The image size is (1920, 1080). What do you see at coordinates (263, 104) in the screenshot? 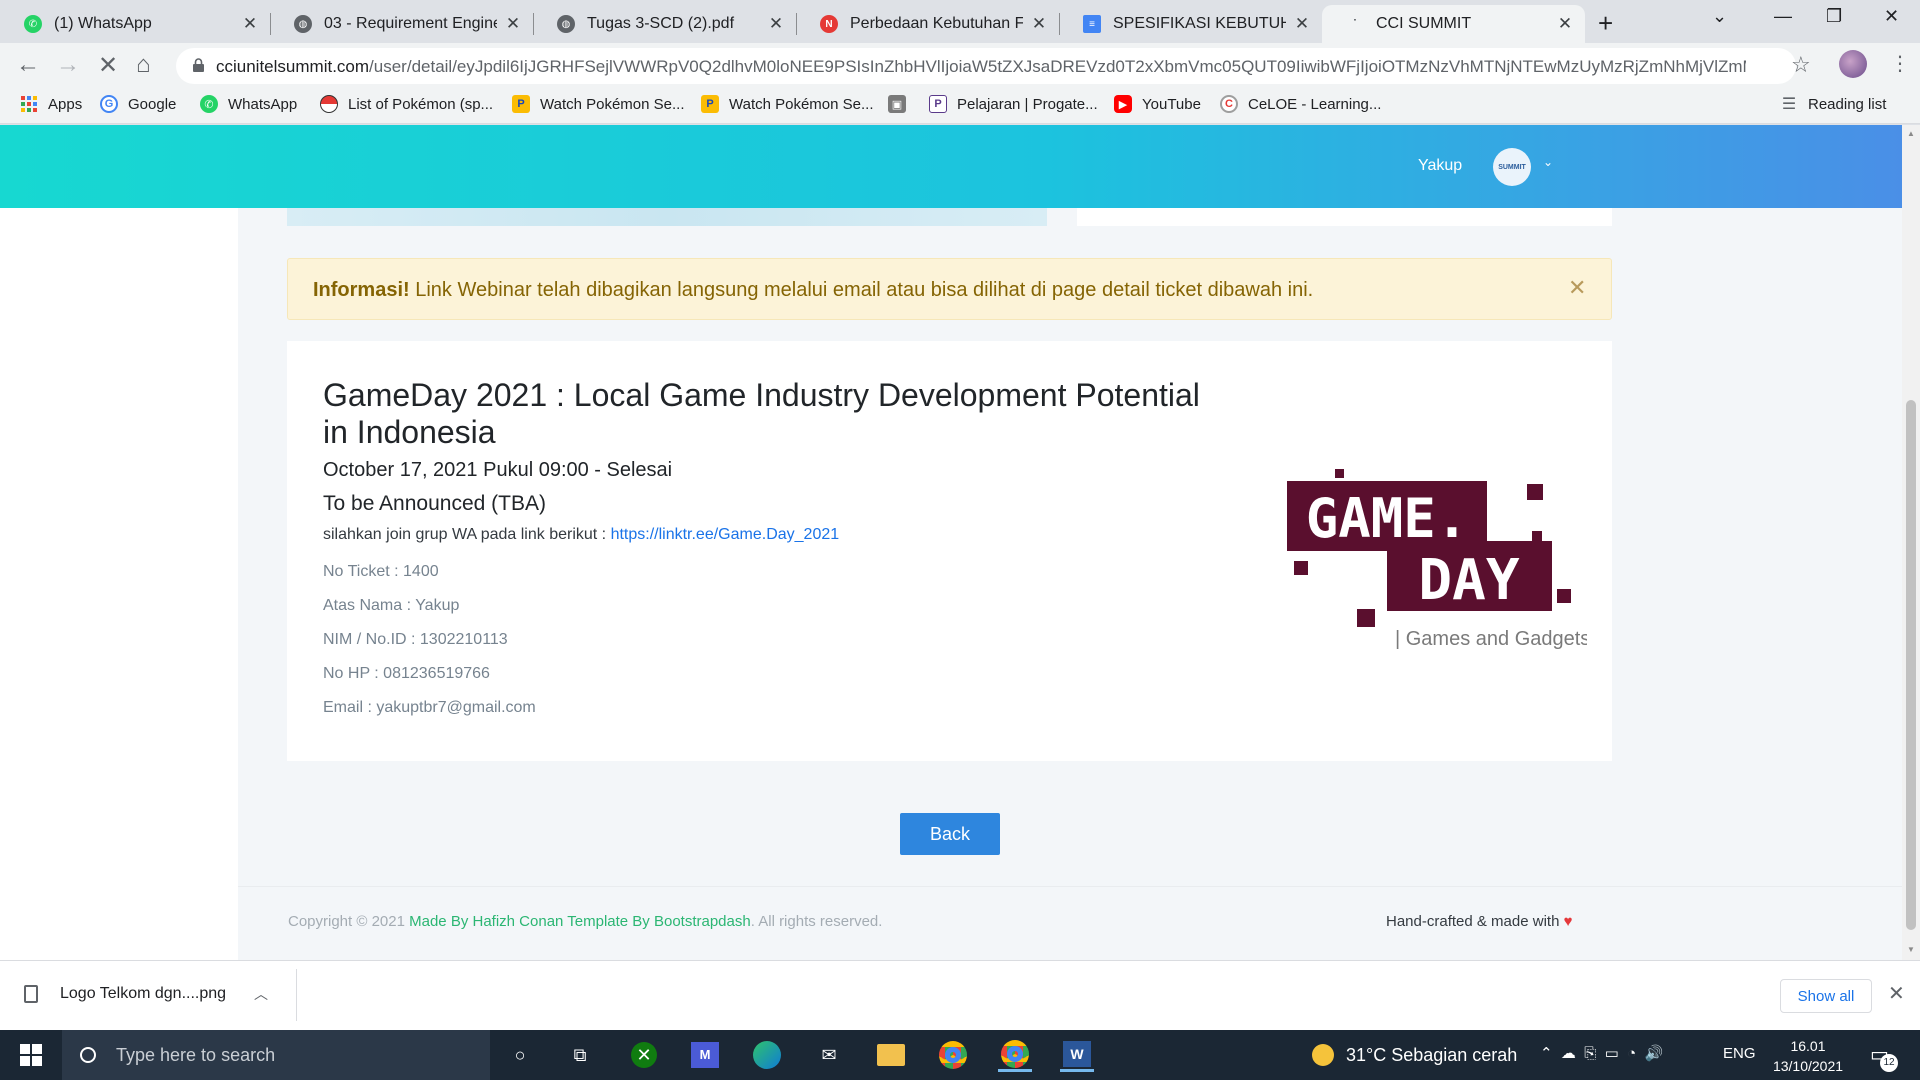
I see `bookmark-label: WhatsApp` at bounding box center [263, 104].